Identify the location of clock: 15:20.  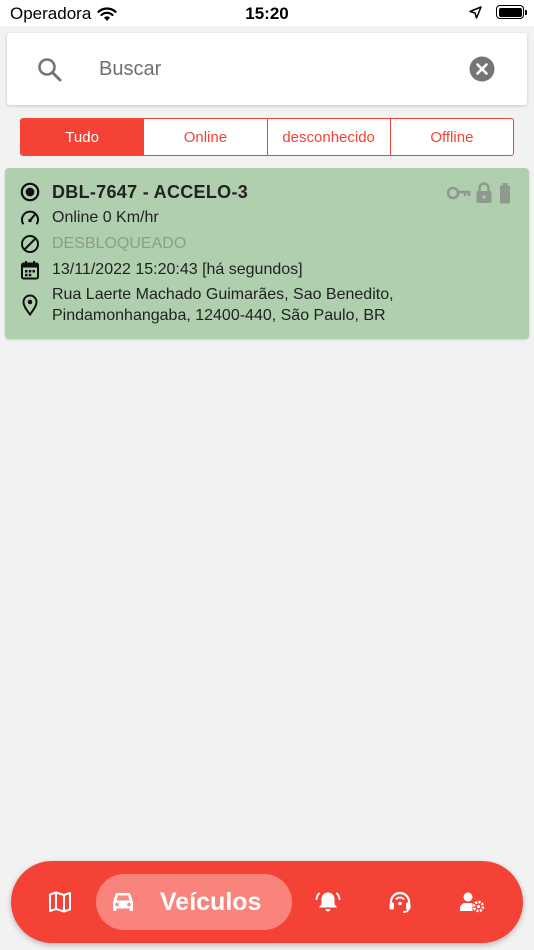
(267, 13).